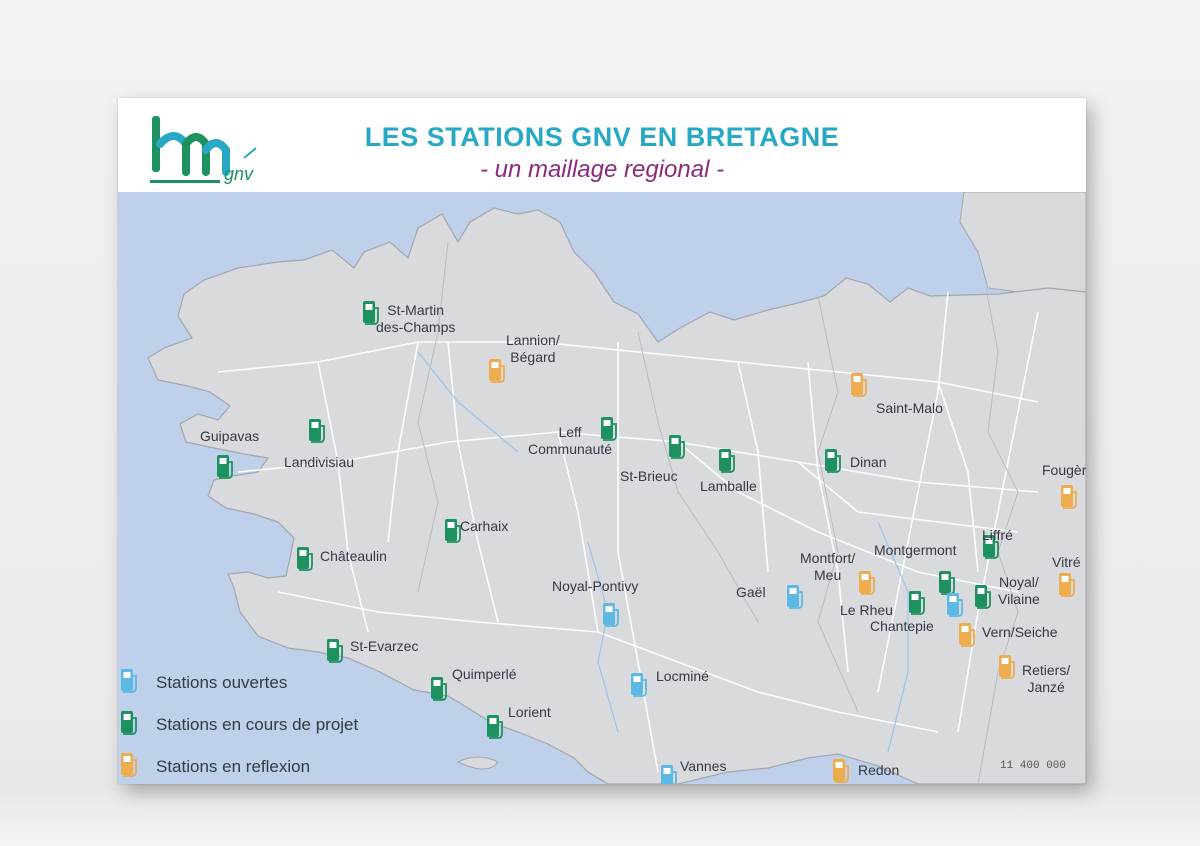  I want to click on station-label-montfort-meu: Montfort/ Meu, so click(828, 566).